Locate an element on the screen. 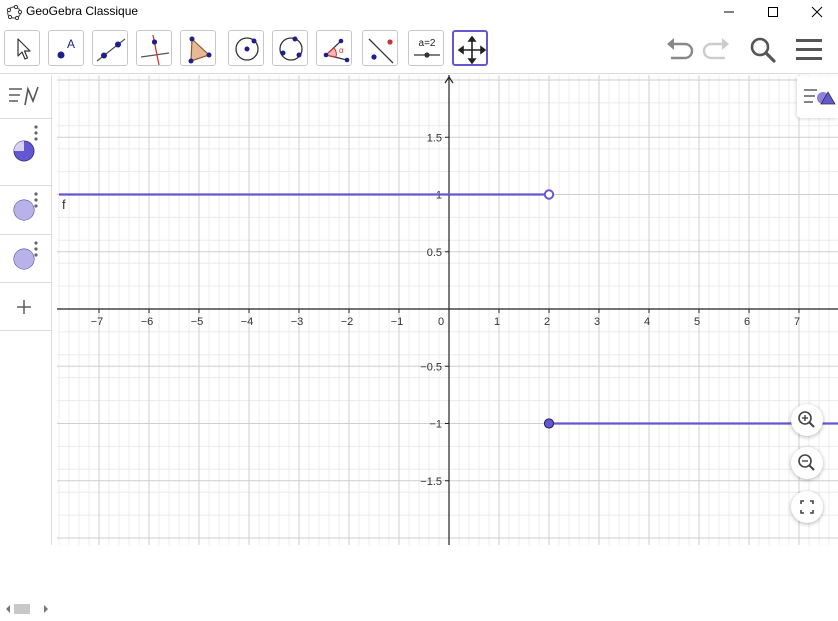  function-label: f is located at coordinates (64, 204).